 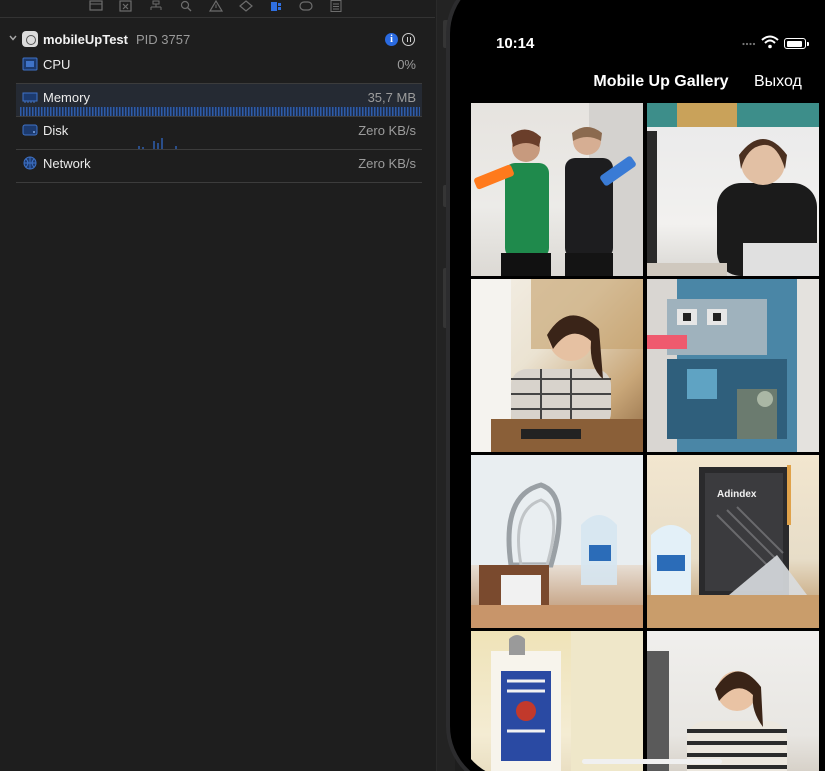 What do you see at coordinates (567, 701) in the screenshot?
I see `photo-employer-rating-diploma` at bounding box center [567, 701].